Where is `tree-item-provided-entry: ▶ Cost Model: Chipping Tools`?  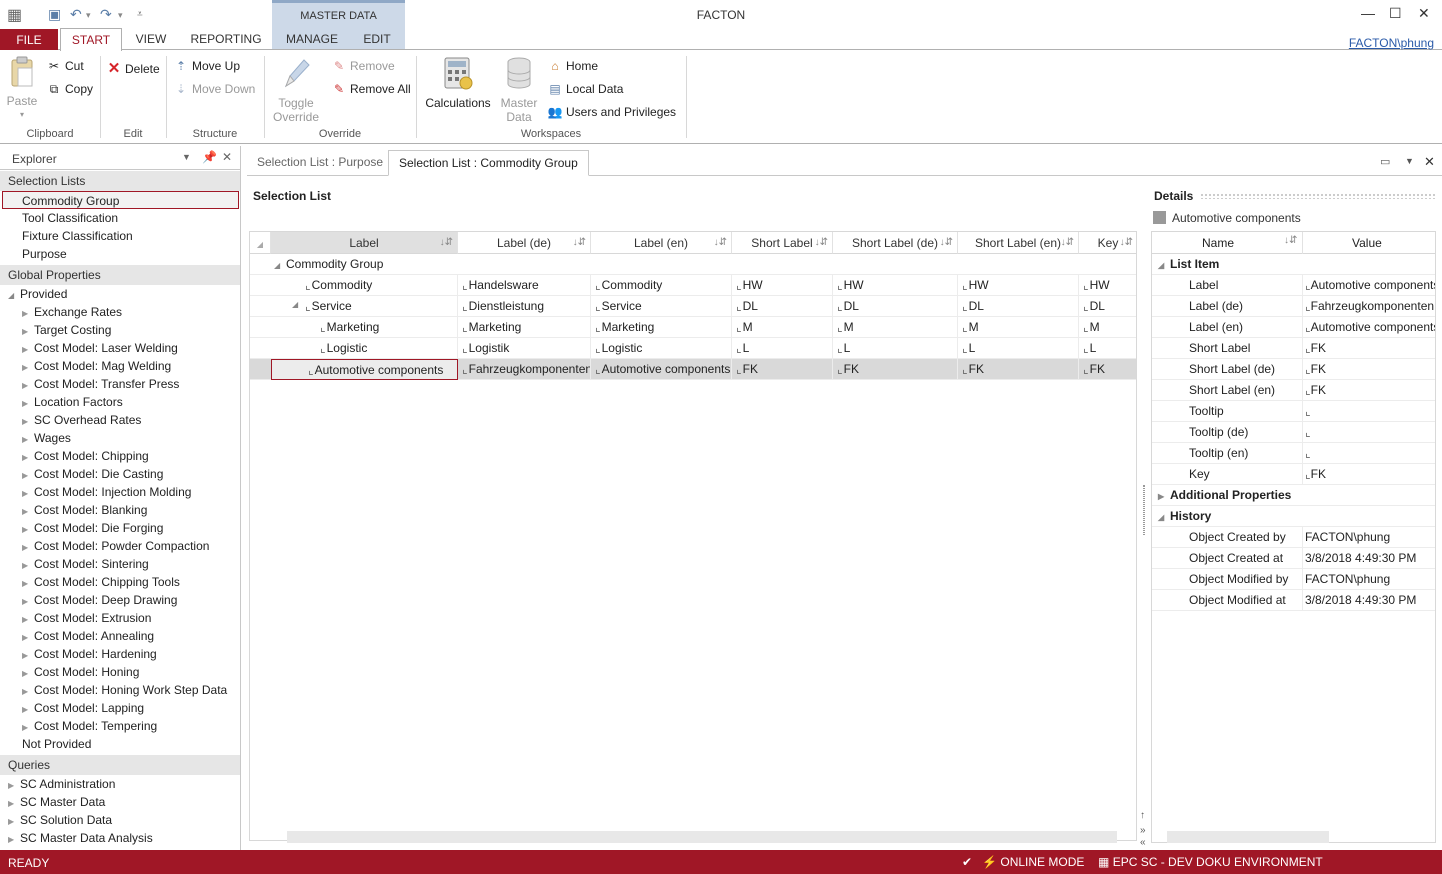
tree-item-provided-entry: ▶ Cost Model: Chipping Tools is located at coordinates (101, 582).